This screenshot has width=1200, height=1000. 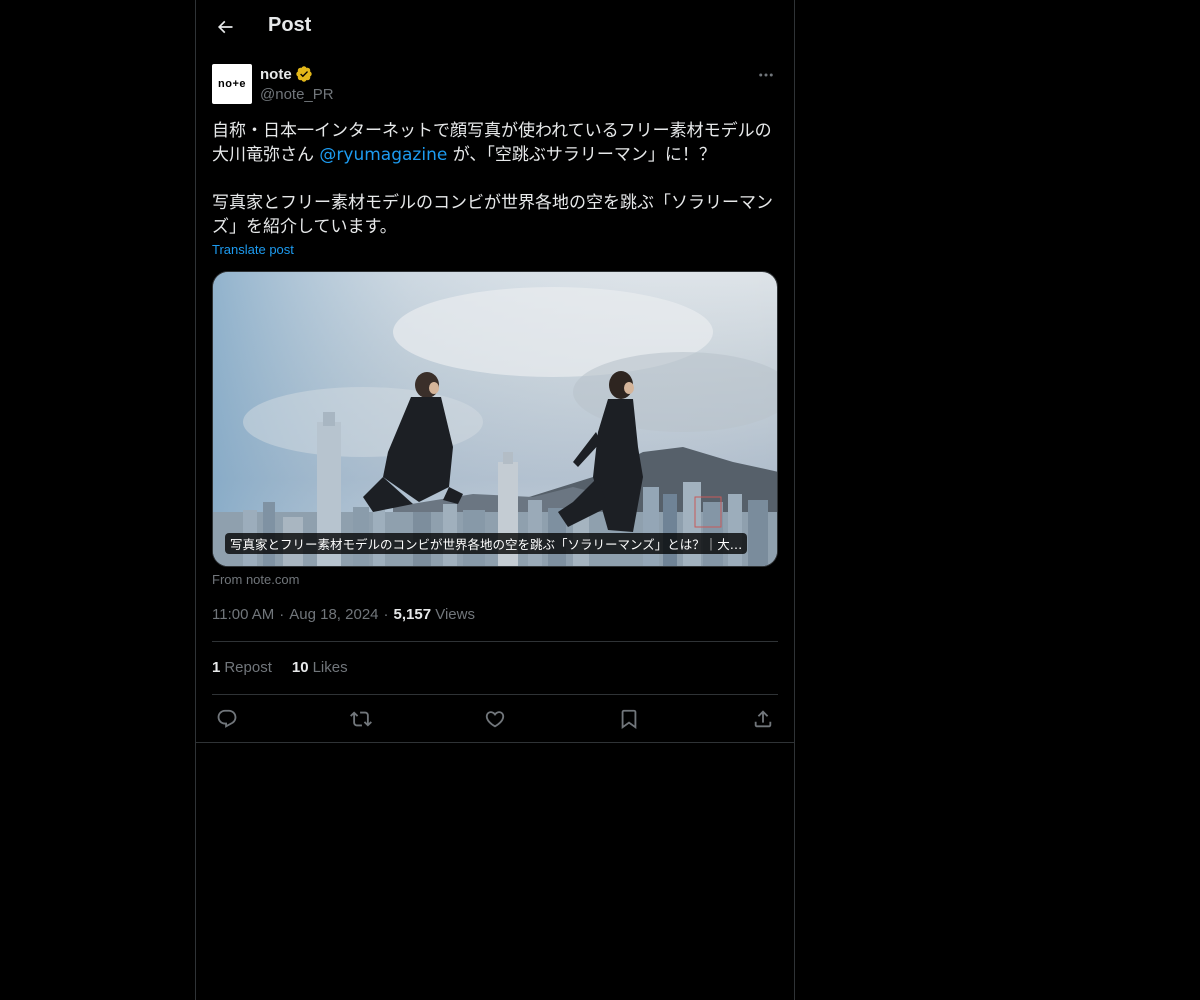 What do you see at coordinates (243, 614) in the screenshot?
I see `post-time: 11:00 AM` at bounding box center [243, 614].